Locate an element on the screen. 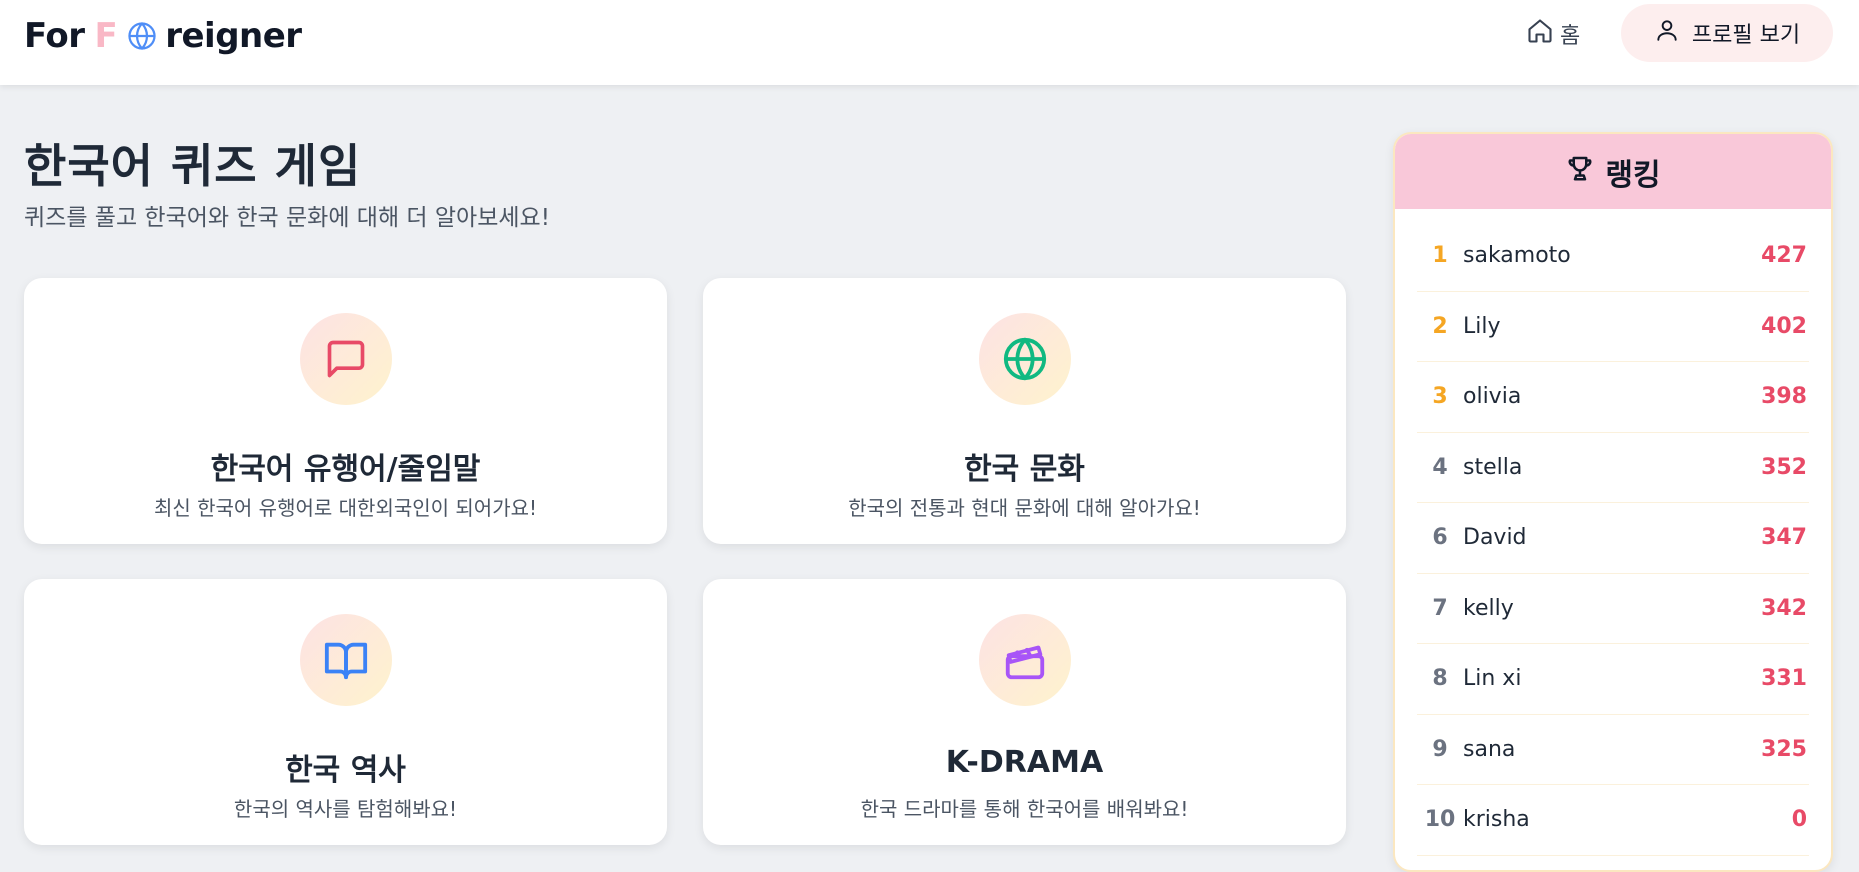 The width and height of the screenshot is (1859, 872). ranking-row: 2 Lily 402 is located at coordinates (1613, 327).